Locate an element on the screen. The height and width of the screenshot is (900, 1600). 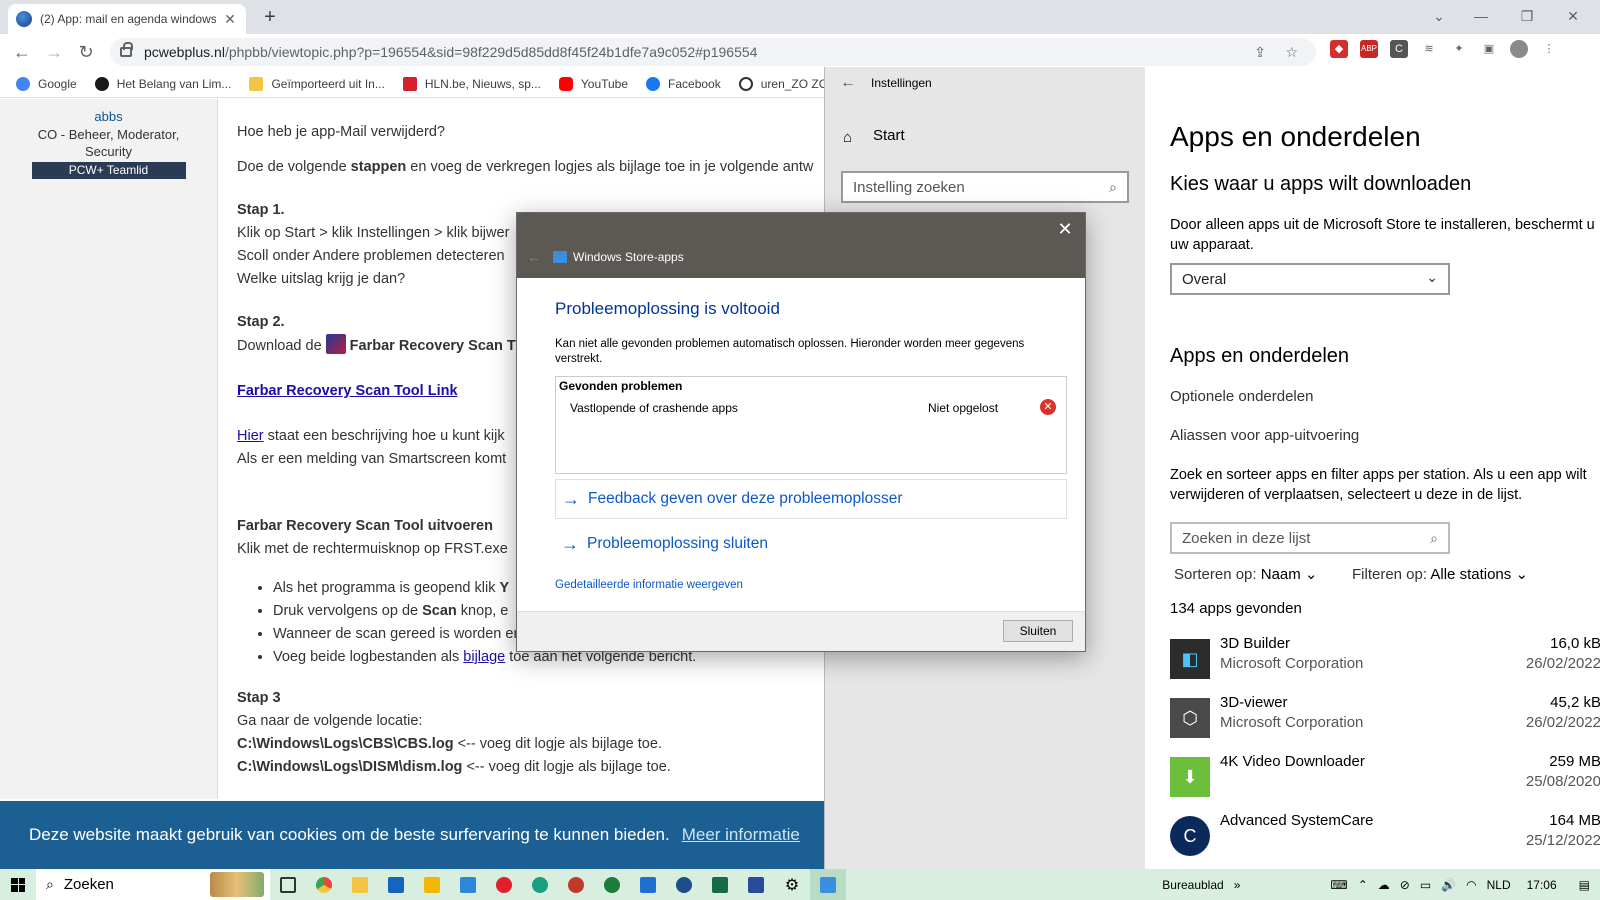
language-indicator: NLD is located at coordinates (1499, 885).